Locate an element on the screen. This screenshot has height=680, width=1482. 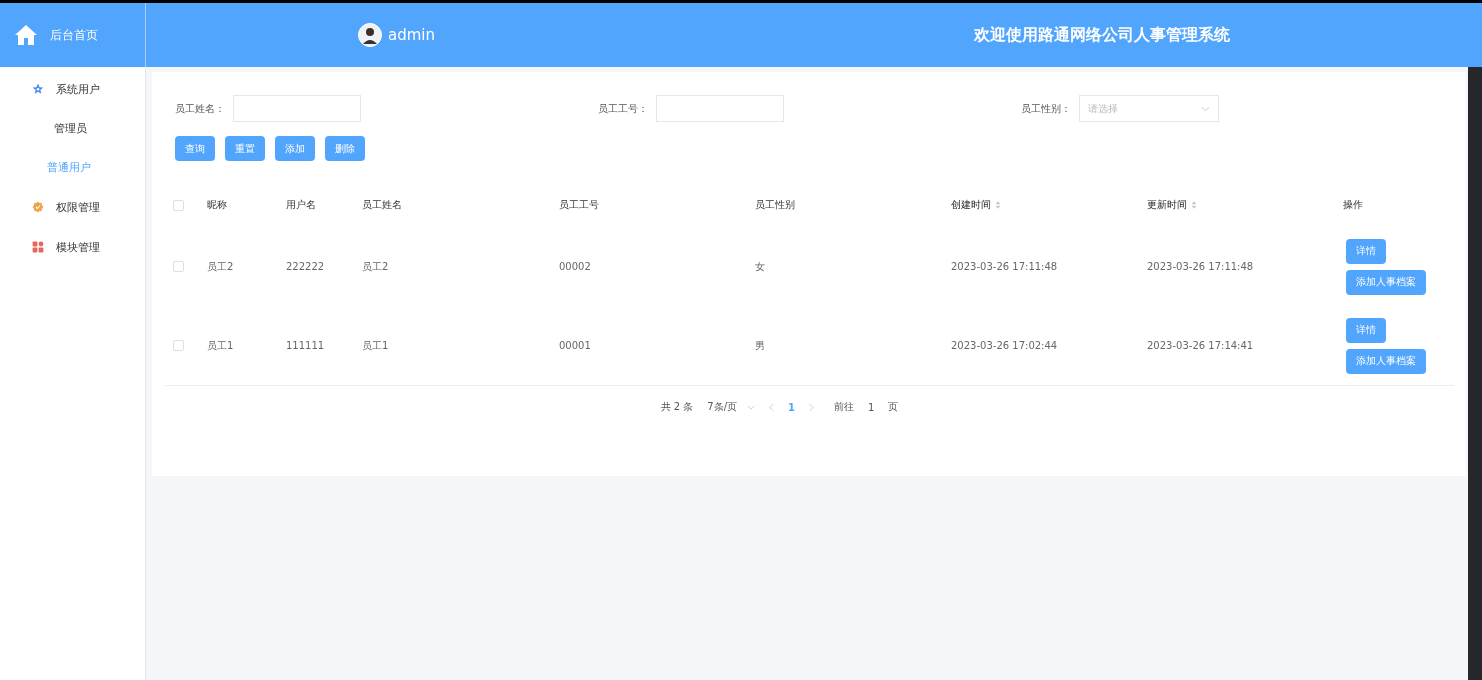
total-count: 共 2 条 is located at coordinates (677, 407).